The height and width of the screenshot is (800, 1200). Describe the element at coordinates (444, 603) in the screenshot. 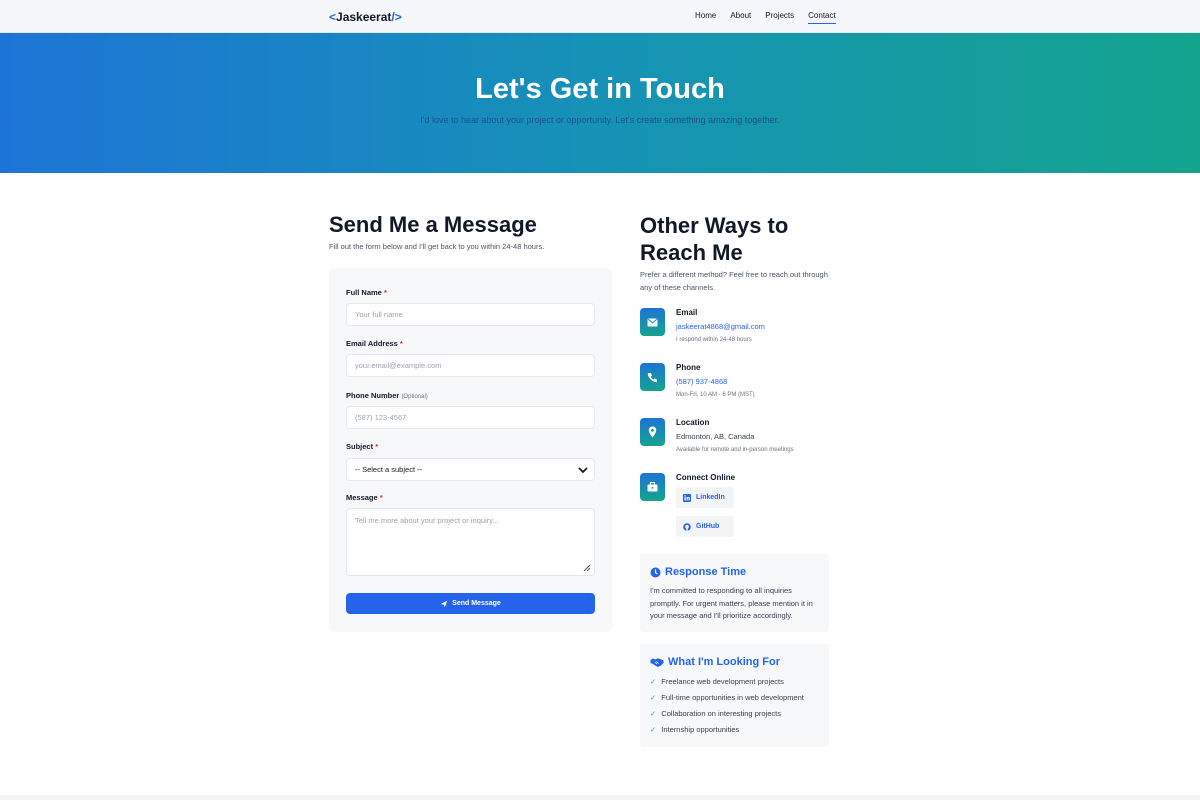

I see `paper-plane-icon` at that location.